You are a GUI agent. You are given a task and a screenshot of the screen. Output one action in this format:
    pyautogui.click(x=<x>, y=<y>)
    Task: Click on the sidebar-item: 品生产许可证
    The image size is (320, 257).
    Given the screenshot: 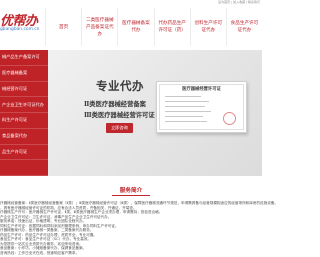 What is the action you would take?
    pyautogui.click(x=24, y=153)
    